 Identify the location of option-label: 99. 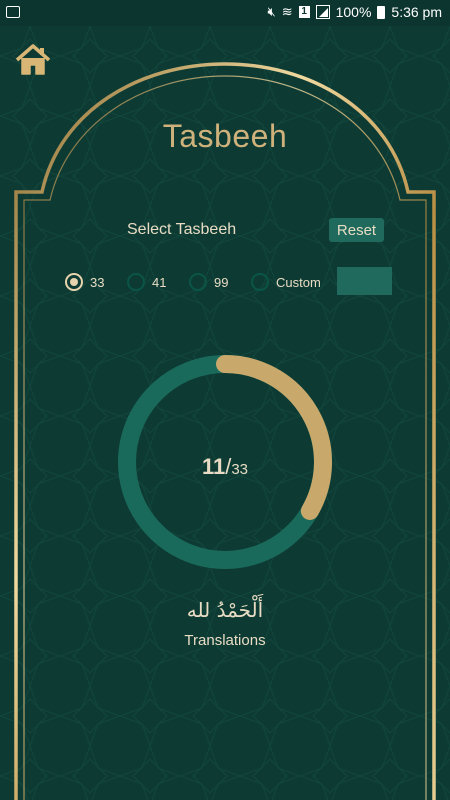
(221, 282).